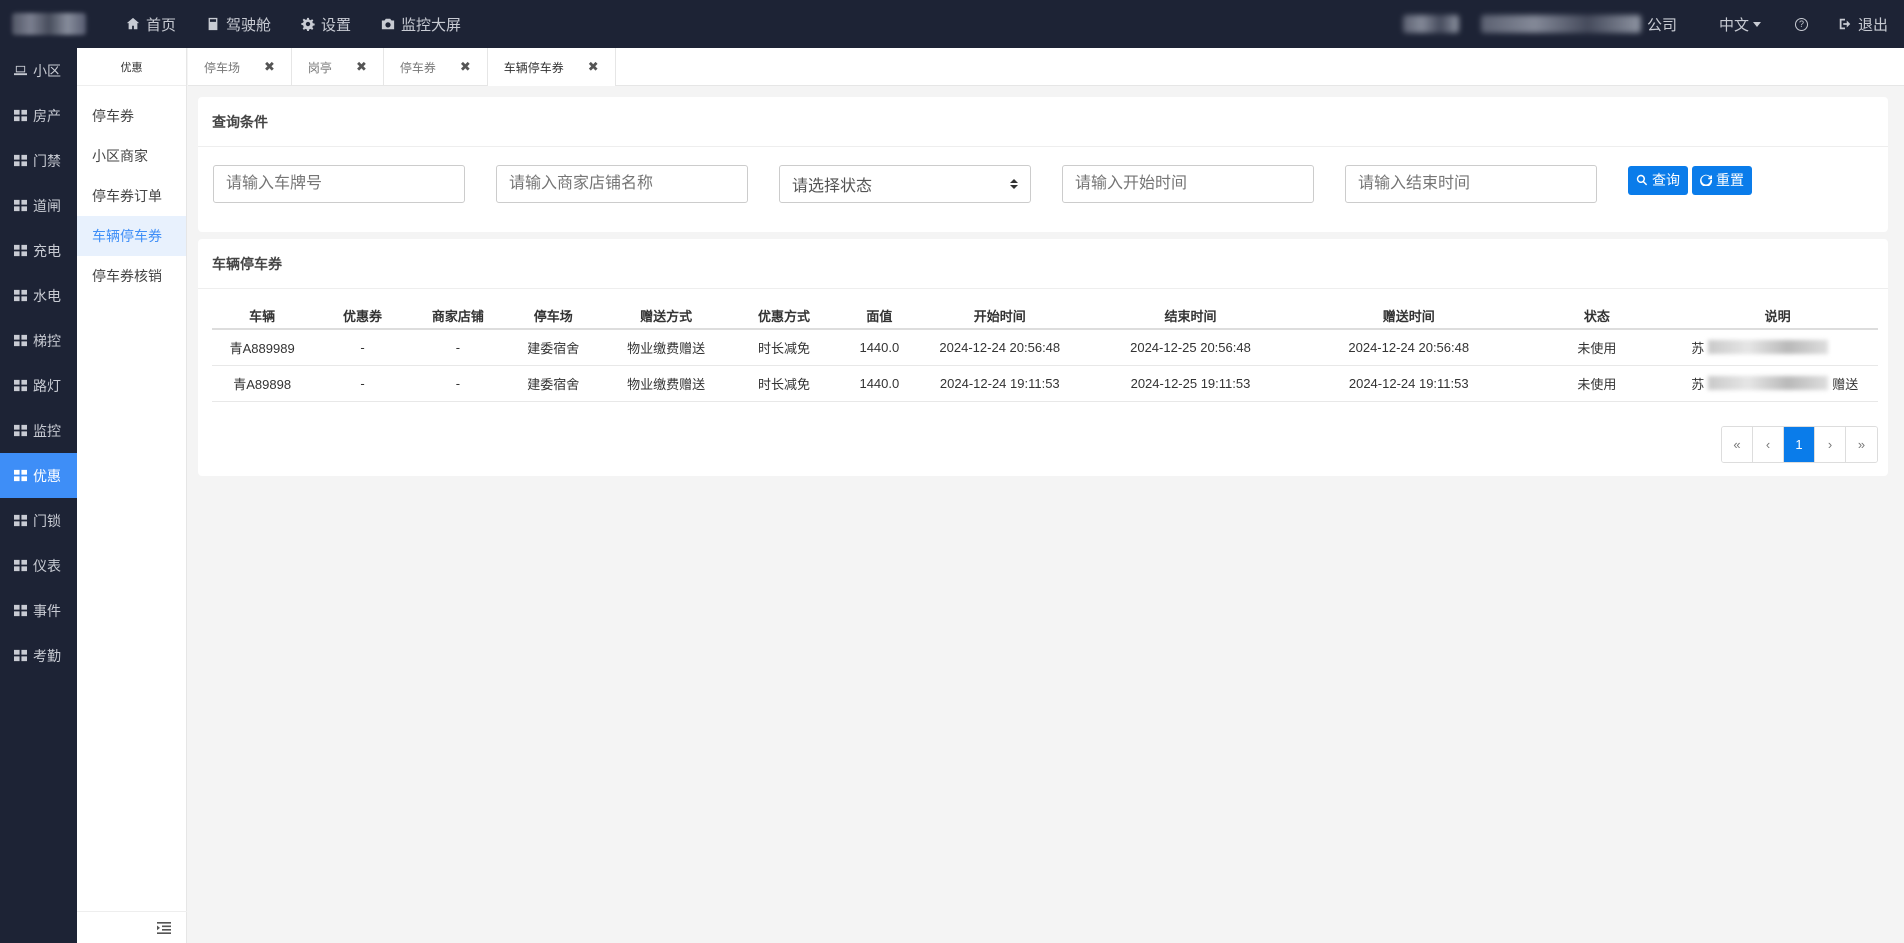 The width and height of the screenshot is (1904, 943). What do you see at coordinates (1661, 25) in the screenshot?
I see `company-suffix: 公司` at bounding box center [1661, 25].